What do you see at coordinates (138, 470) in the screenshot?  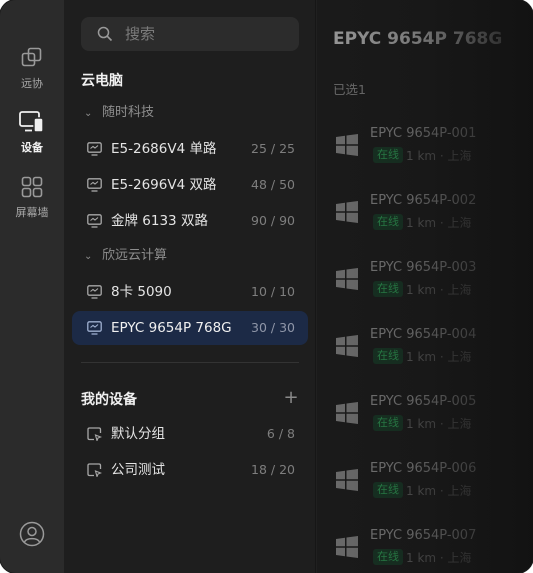 I see `row-name: 公司测试` at bounding box center [138, 470].